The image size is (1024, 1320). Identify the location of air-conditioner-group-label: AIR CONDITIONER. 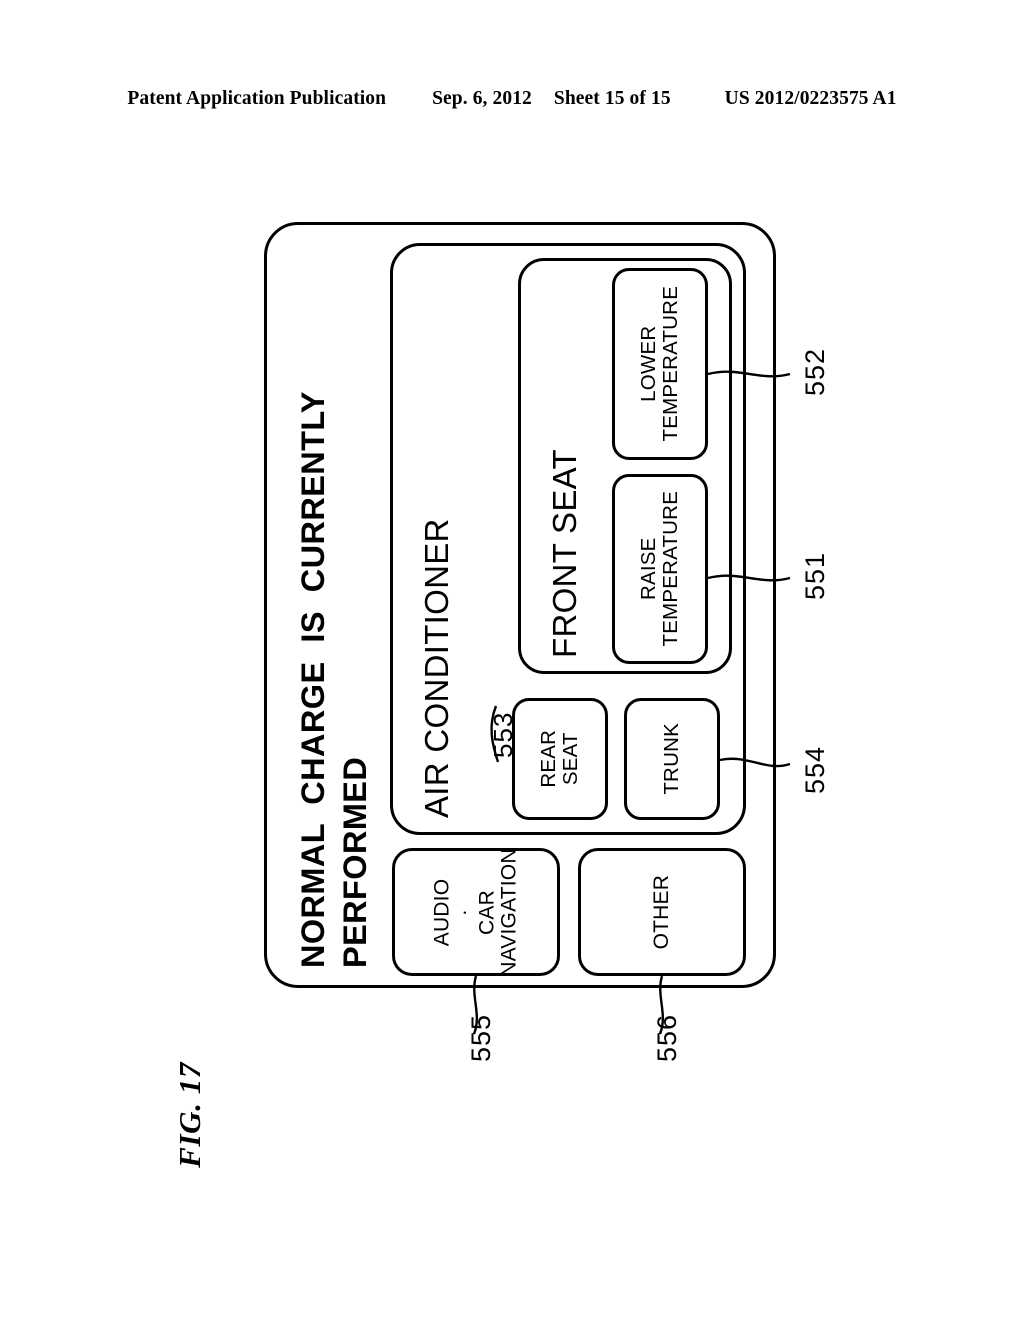
(436, 668).